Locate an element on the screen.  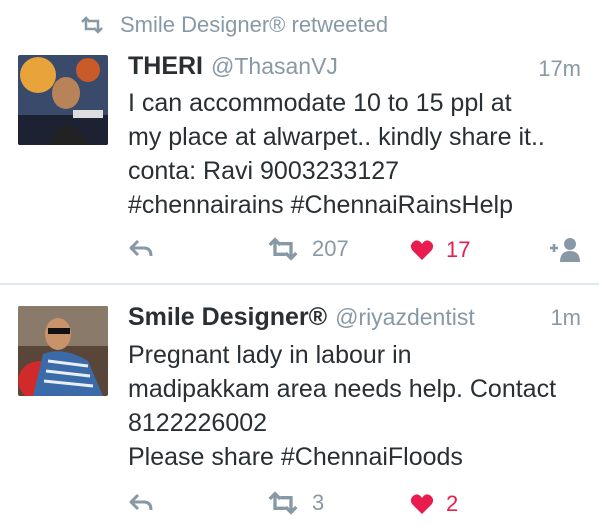
tweet-header: Smile Designer® @riyazdentist is located at coordinates (301, 317).